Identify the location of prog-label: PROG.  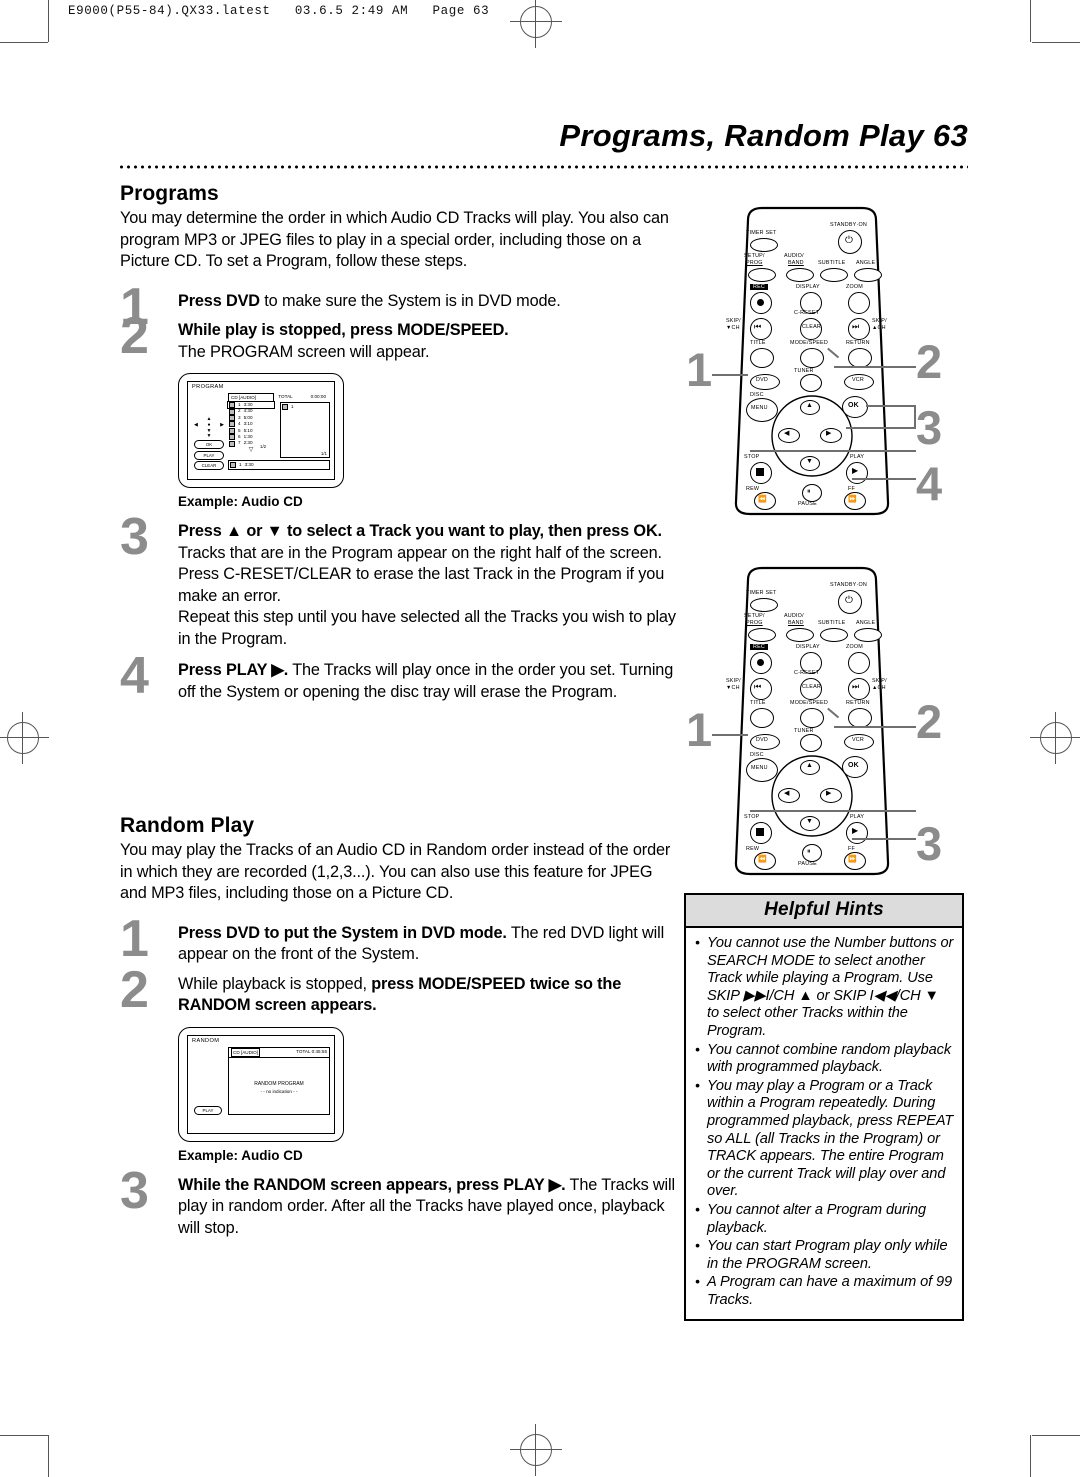
(754, 623).